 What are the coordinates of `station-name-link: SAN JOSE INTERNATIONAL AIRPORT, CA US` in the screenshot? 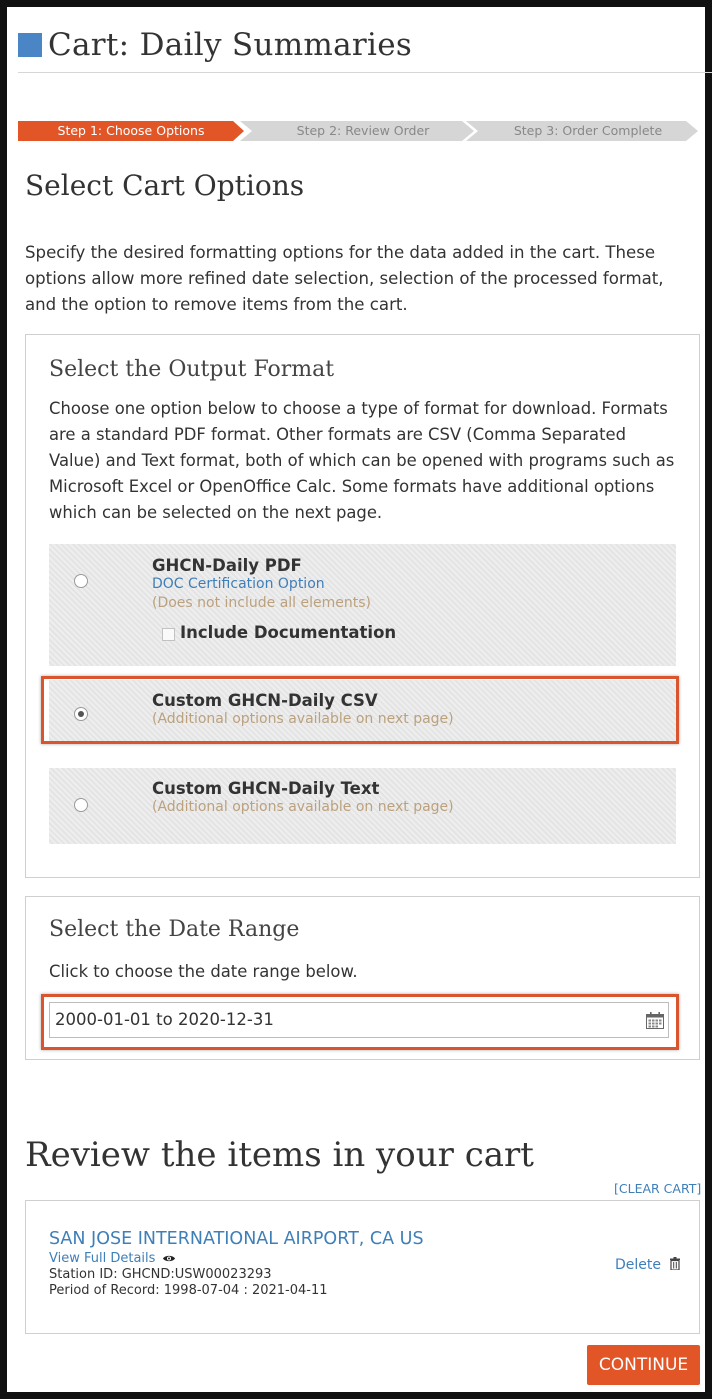 It's located at (236, 1239).